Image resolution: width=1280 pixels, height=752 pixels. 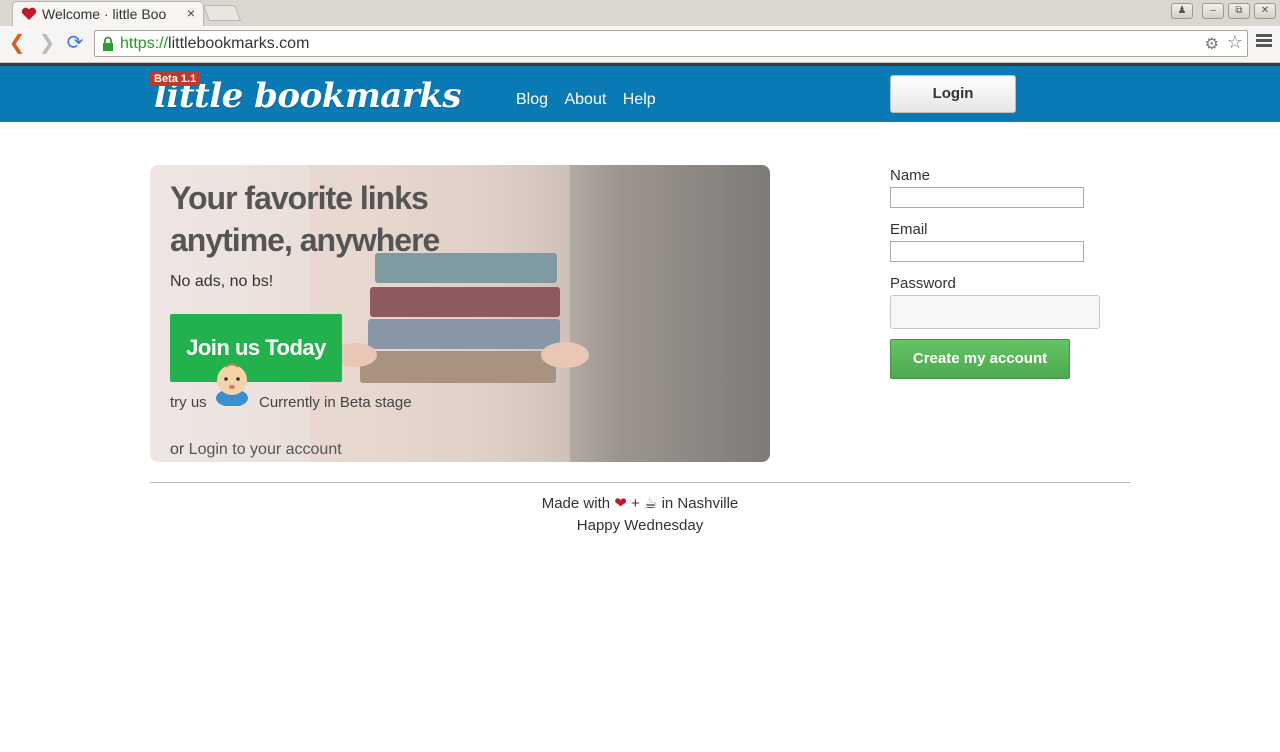 What do you see at coordinates (953, 94) in the screenshot?
I see `login-button: Login` at bounding box center [953, 94].